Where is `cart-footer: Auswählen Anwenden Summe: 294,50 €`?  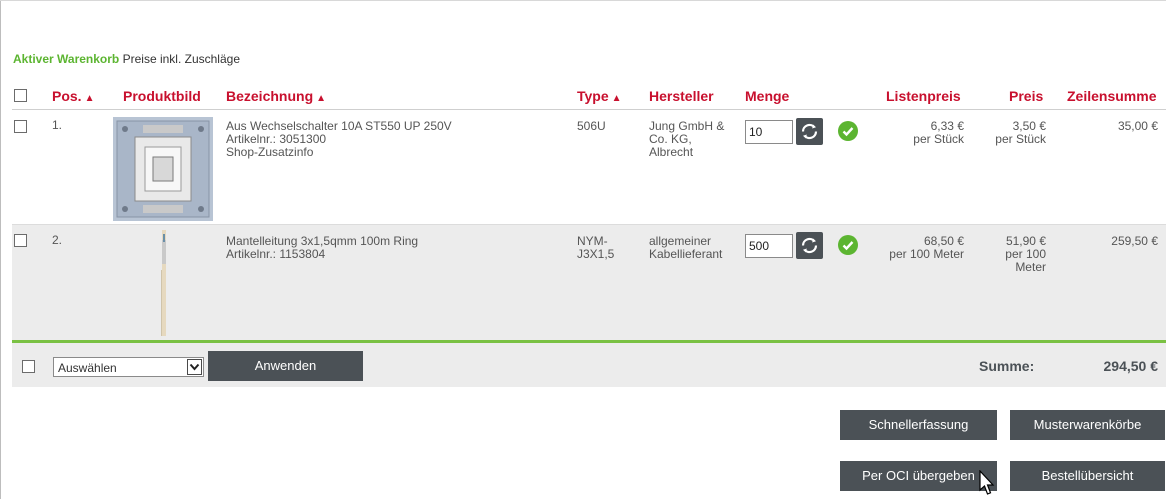 cart-footer: Auswählen Anwenden Summe: 294,50 € is located at coordinates (589, 365).